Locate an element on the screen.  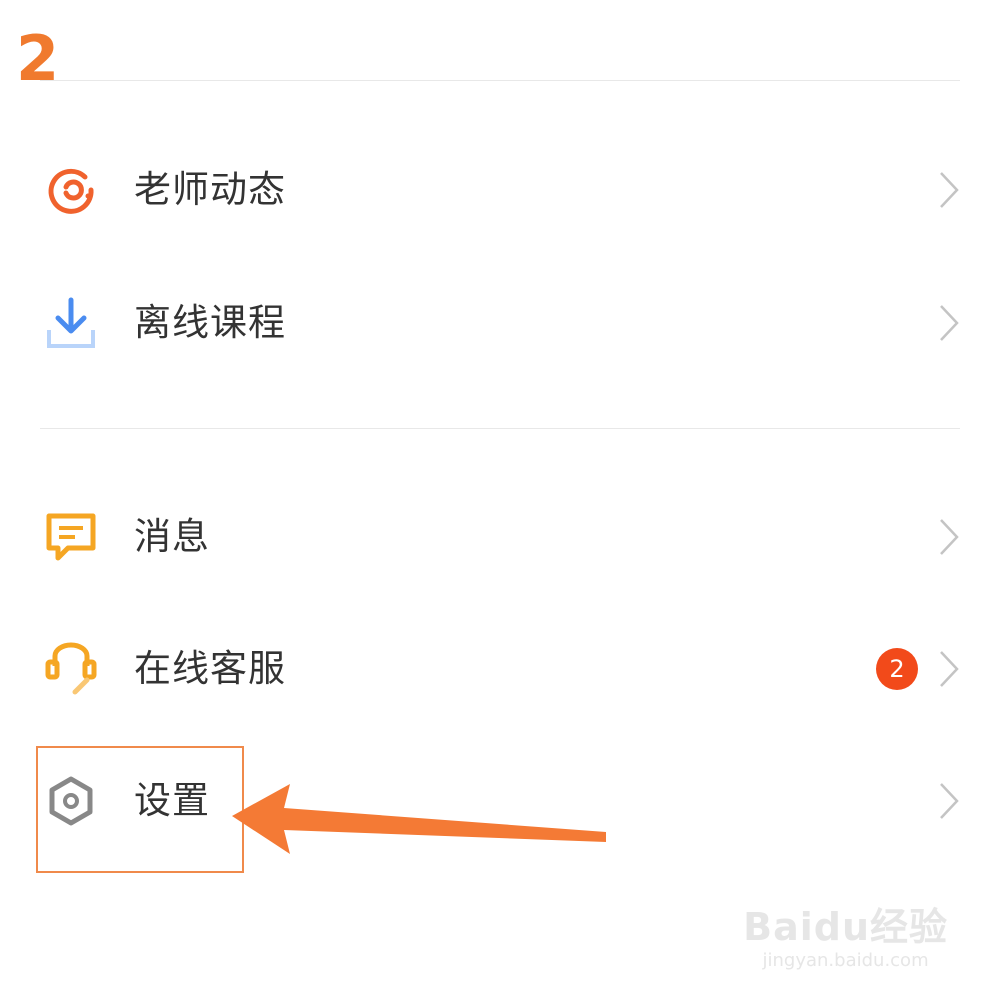
menu-item-label: 离线课程 is located at coordinates (210, 322).